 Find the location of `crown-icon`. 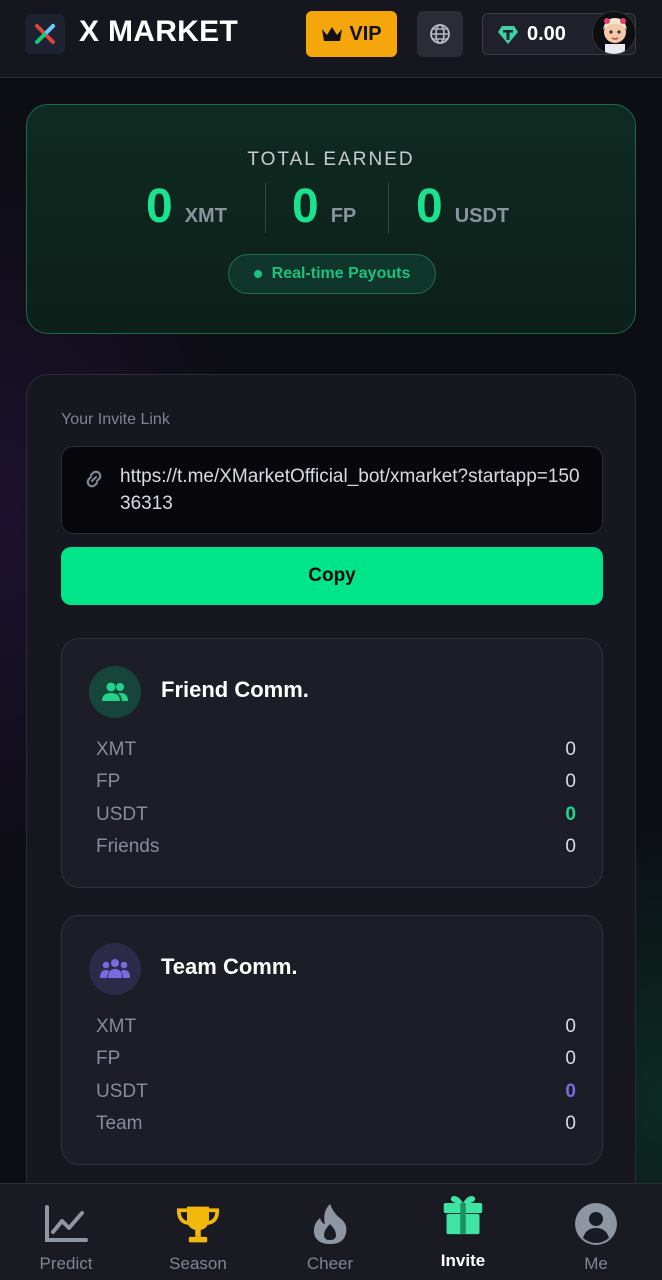

crown-icon is located at coordinates (332, 34).